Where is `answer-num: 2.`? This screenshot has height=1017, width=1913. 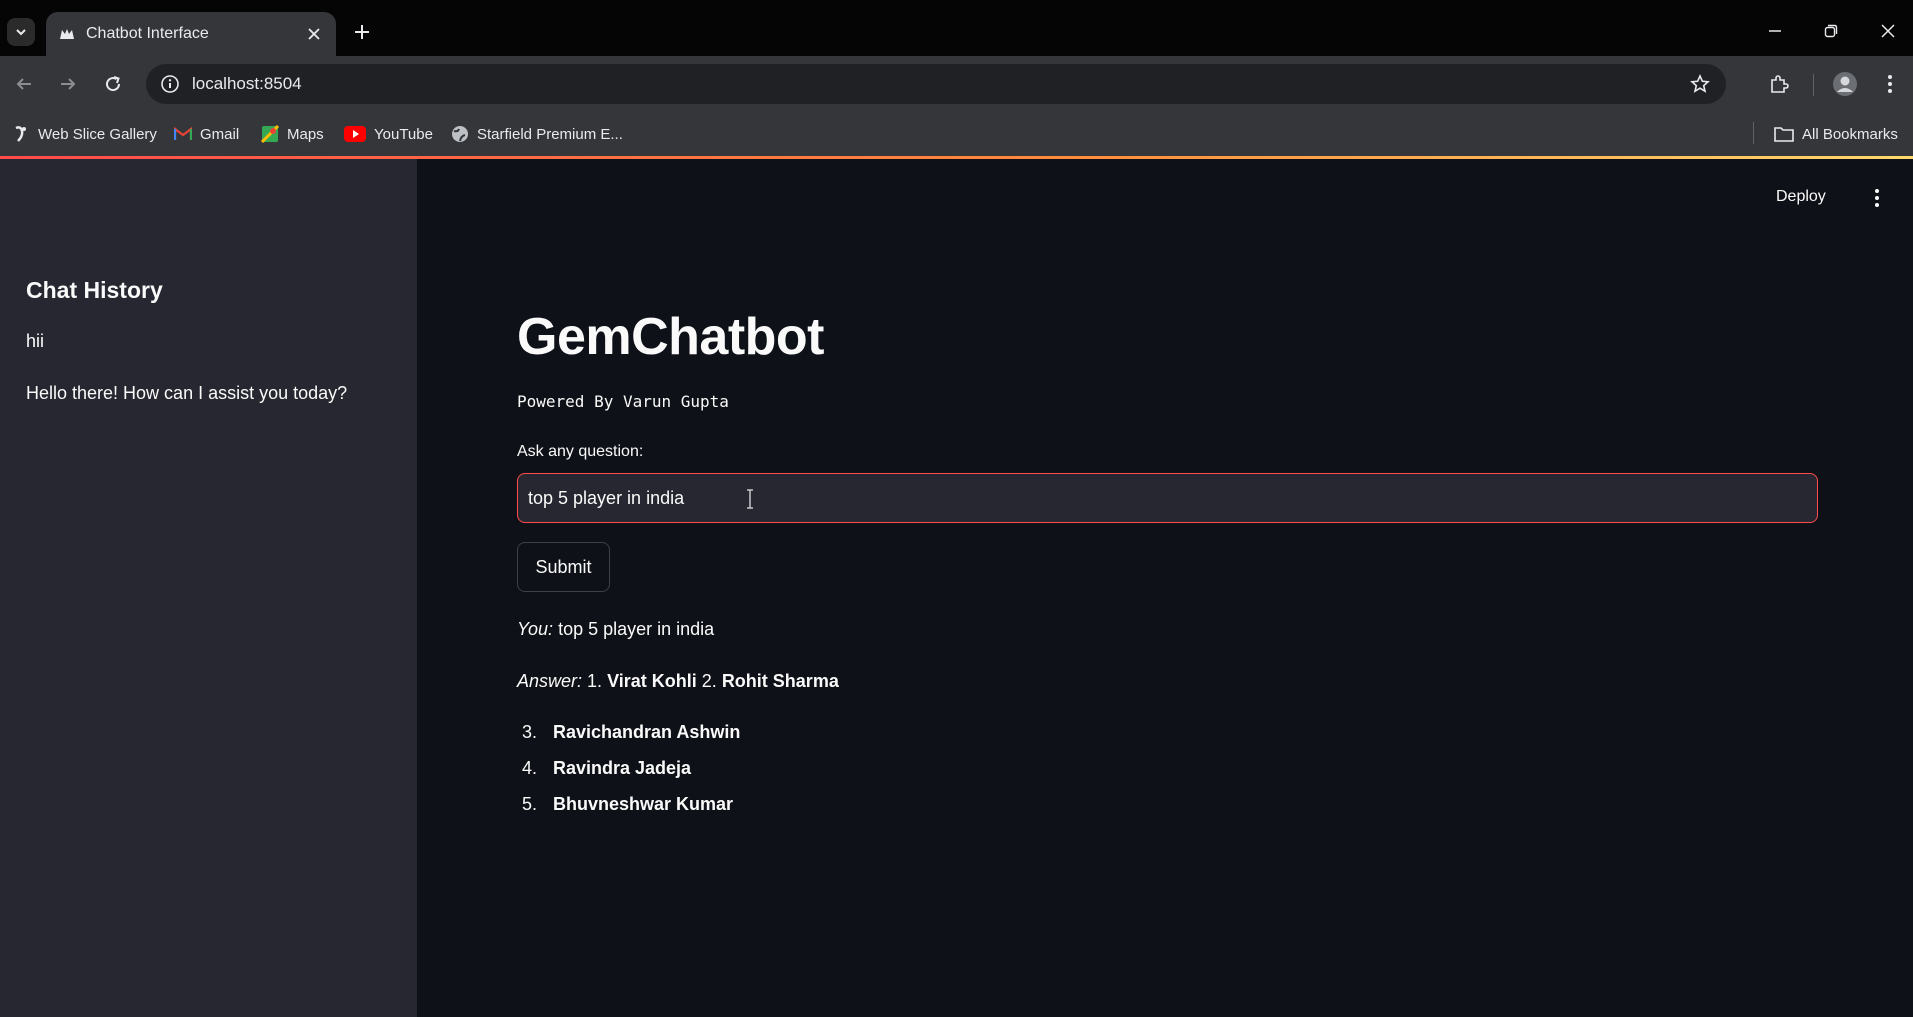
answer-num: 2. is located at coordinates (709, 681).